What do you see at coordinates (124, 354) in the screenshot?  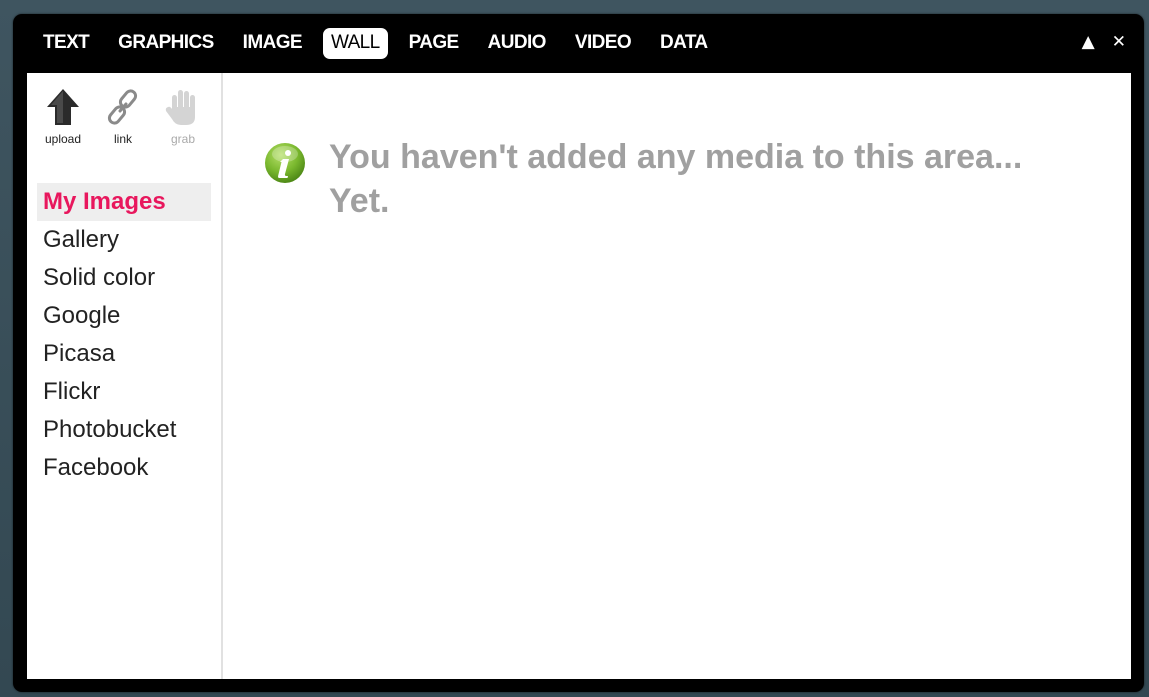 I see `source-picasa: Picasa` at bounding box center [124, 354].